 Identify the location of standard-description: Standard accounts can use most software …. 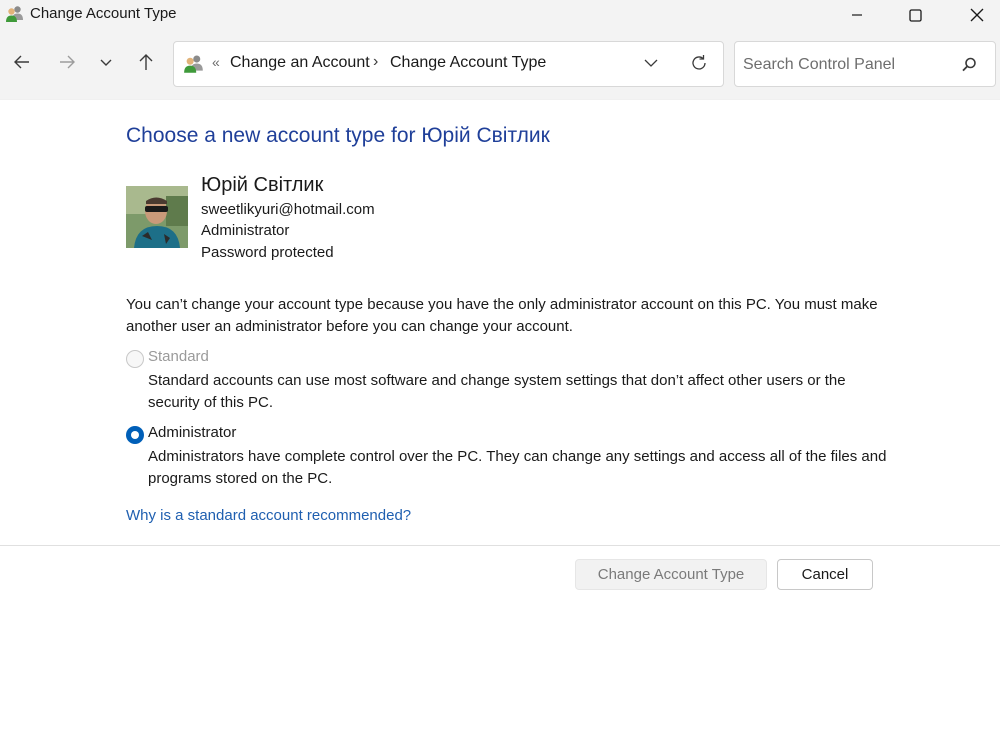
(497, 391).